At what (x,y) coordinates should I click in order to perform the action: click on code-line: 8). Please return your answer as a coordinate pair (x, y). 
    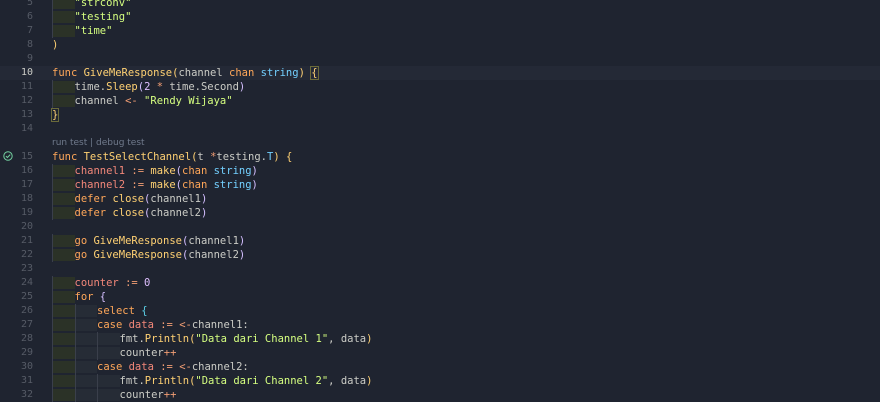
    Looking at the image, I should click on (440, 45).